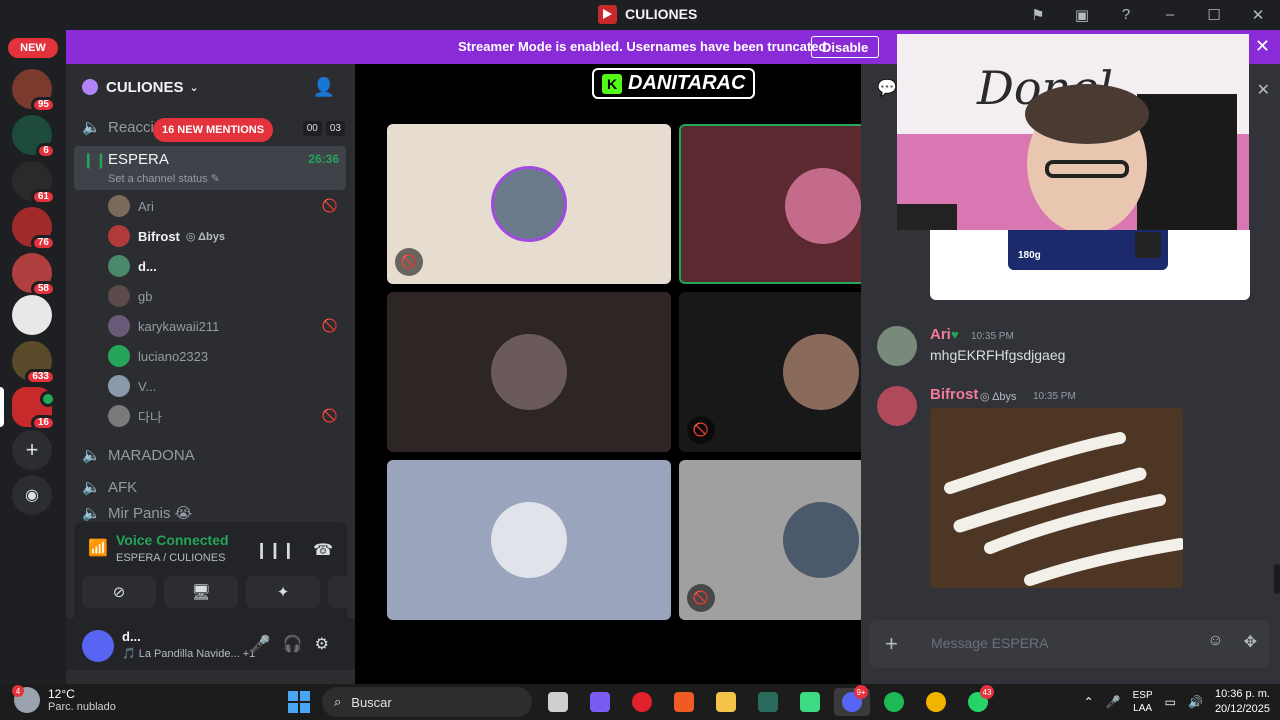  Describe the element at coordinates (1215, 642) in the screenshot. I see `emoji-icon: ☺` at that location.